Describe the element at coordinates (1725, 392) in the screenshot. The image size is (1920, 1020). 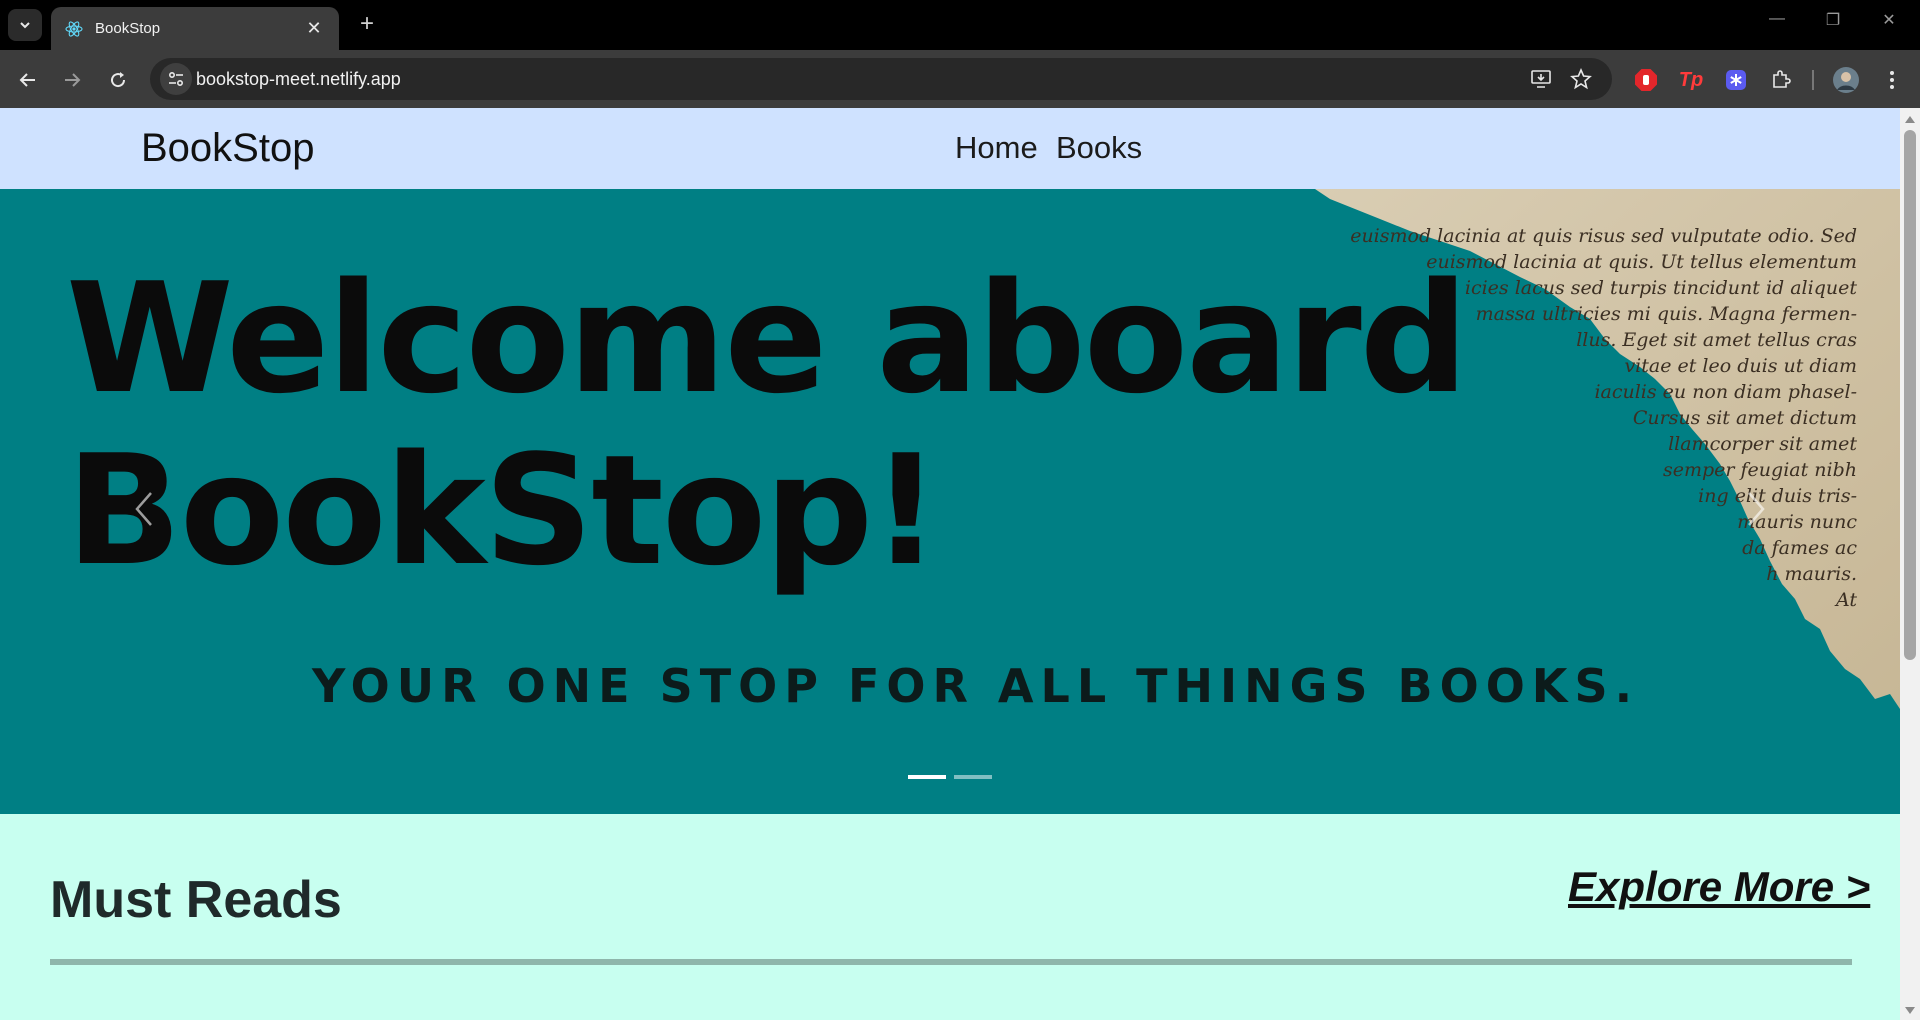
I see `paper-text-line: iaculis eu non diam phasel-` at that location.